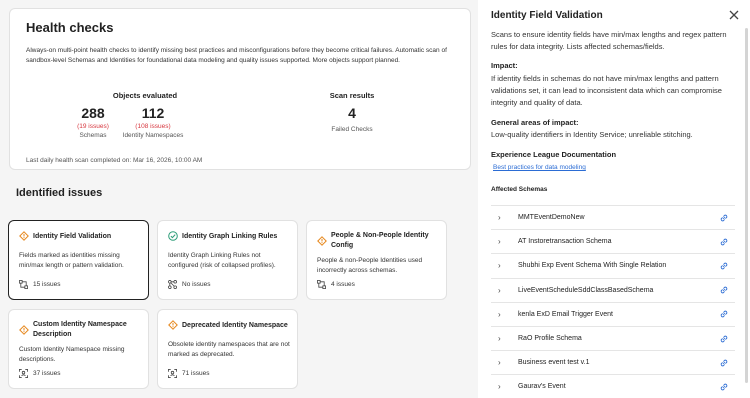 The width and height of the screenshot is (750, 398). What do you see at coordinates (535, 122) in the screenshot?
I see `areas-heading: General areas of impact:` at bounding box center [535, 122].